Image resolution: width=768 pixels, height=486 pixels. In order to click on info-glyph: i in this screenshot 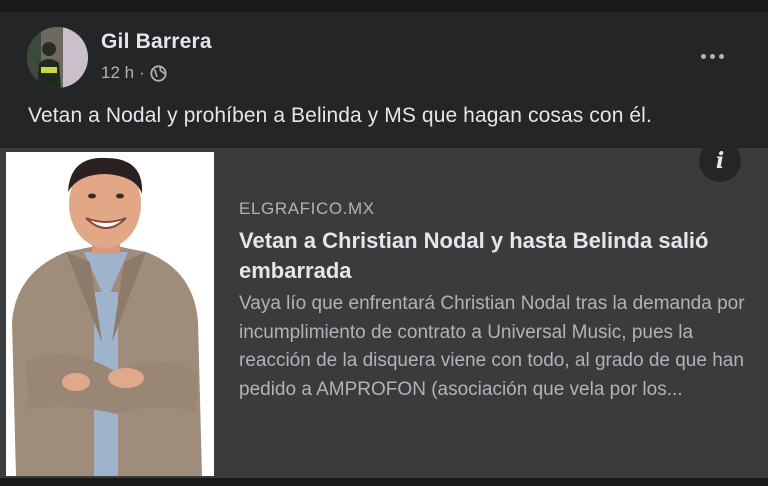, I will do `click(720, 161)`.